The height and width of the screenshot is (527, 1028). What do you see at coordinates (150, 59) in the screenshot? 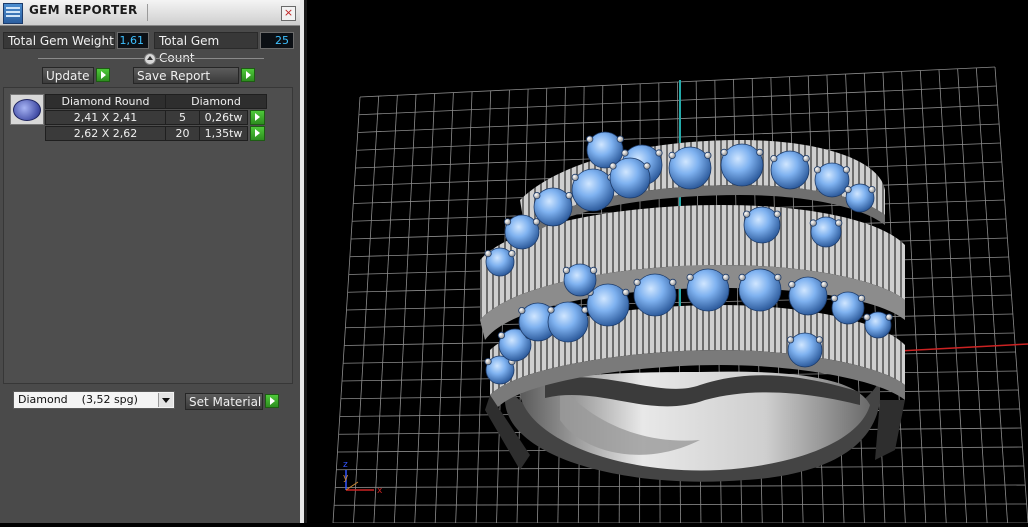
I see `collapse-toggle-icon` at bounding box center [150, 59].